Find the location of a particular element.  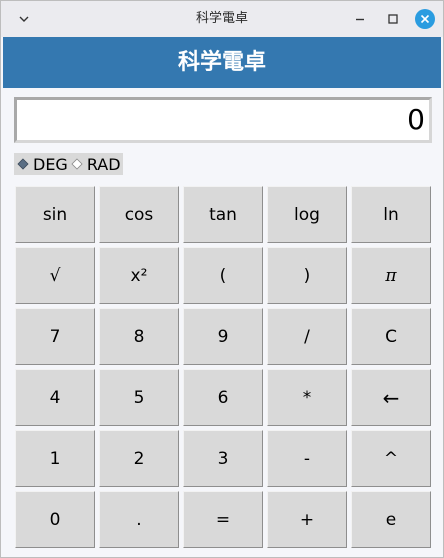

tan-button: tan is located at coordinates (223, 214).